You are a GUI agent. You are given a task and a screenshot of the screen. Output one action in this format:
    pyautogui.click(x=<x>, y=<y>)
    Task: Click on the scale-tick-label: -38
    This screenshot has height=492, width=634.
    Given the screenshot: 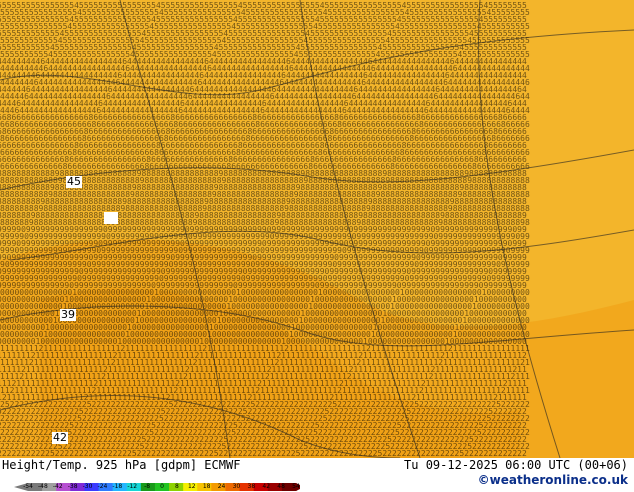 What is the action you would take?
    pyautogui.click(x=72, y=486)
    